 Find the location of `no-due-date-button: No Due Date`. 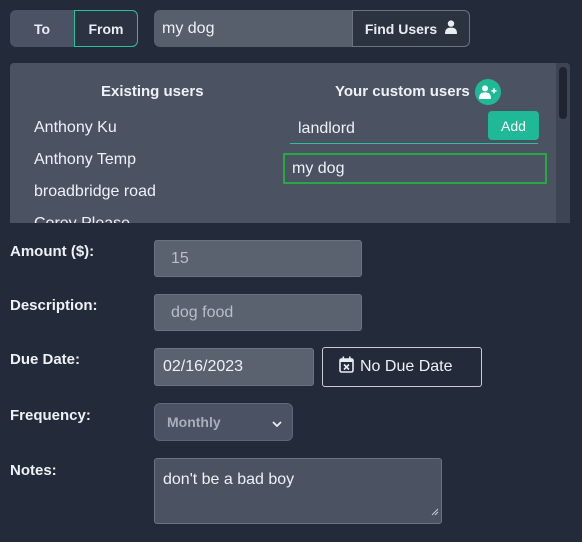

no-due-date-button: No Due Date is located at coordinates (402, 367).